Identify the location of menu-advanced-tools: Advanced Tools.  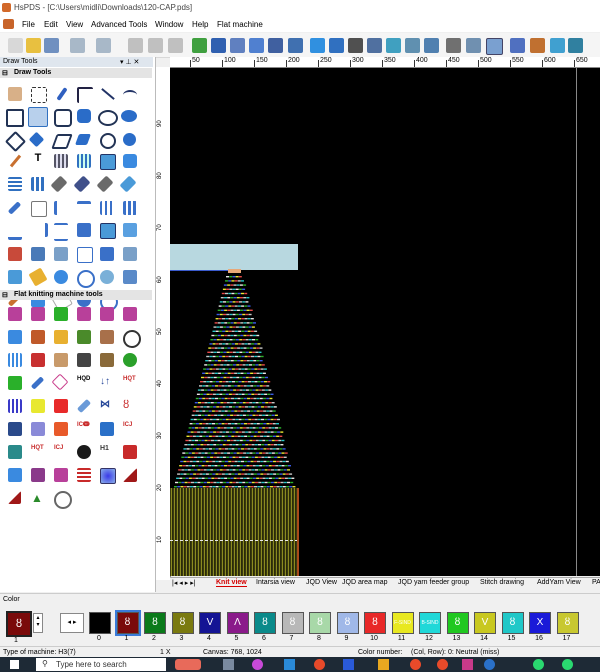
(119, 24).